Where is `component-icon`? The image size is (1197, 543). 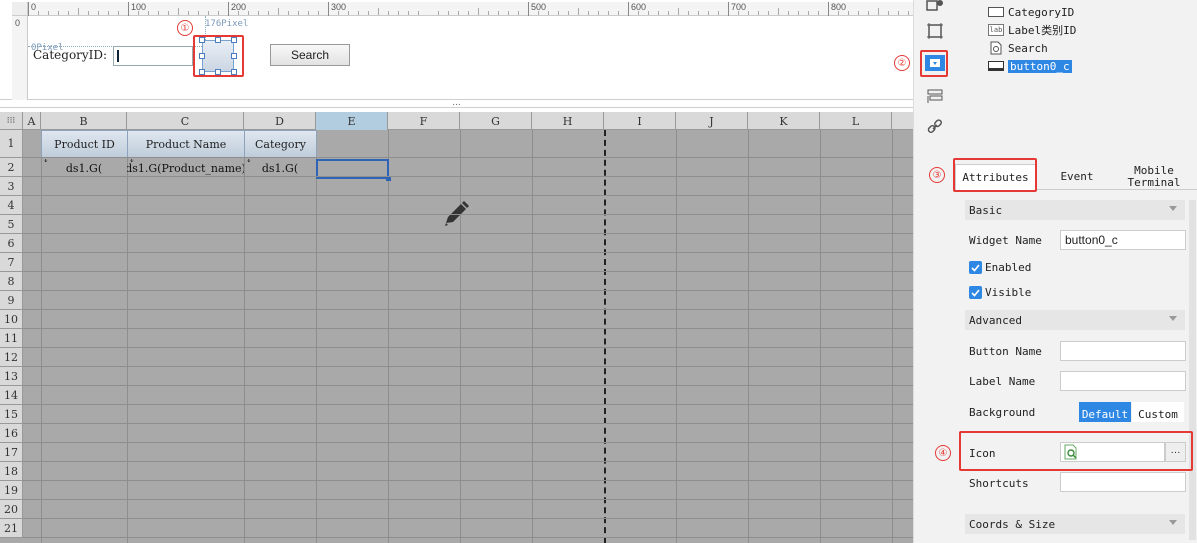 component-icon is located at coordinates (935, 8).